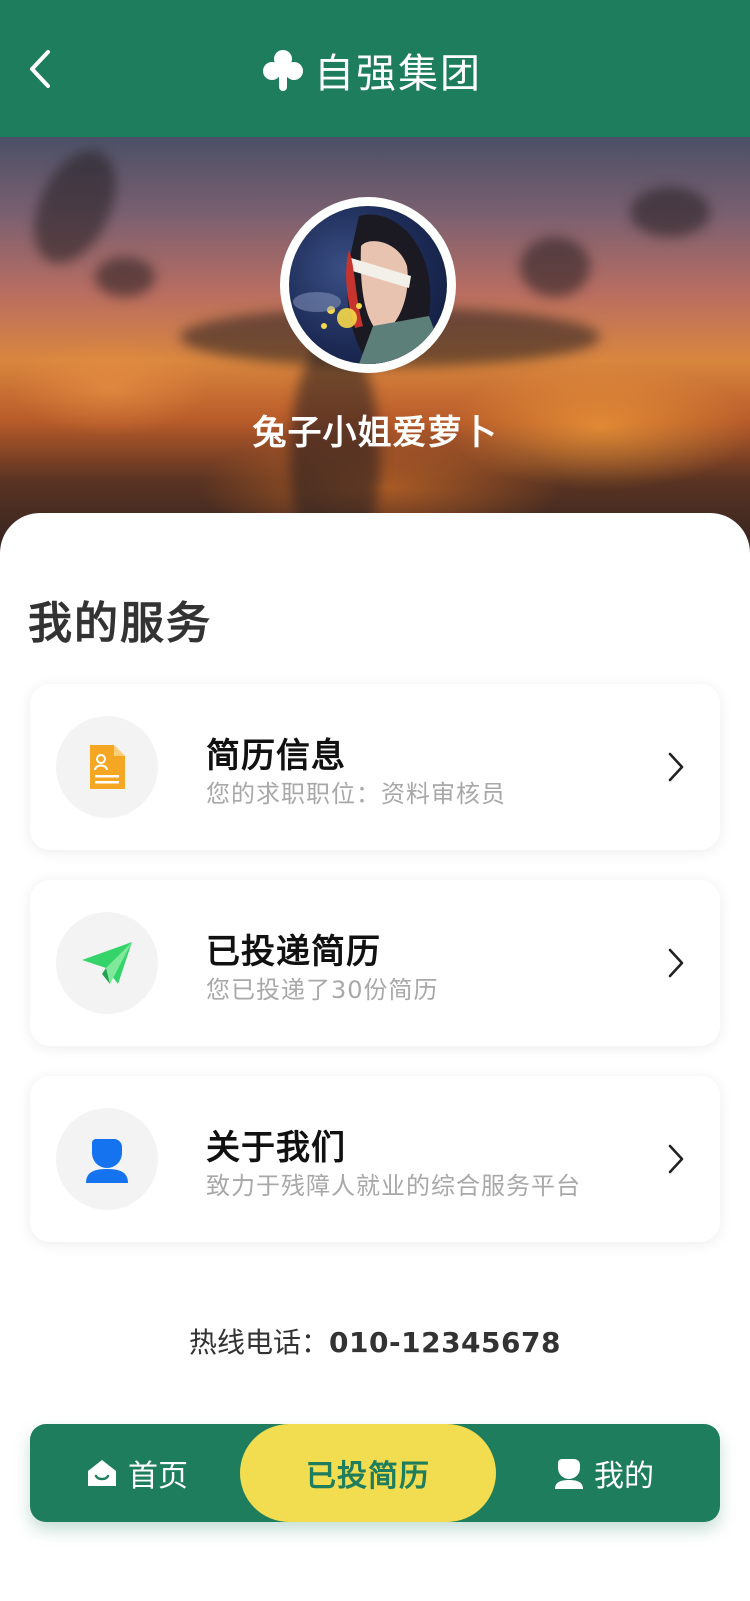  I want to click on app-header: 自强集团, so click(375, 68).